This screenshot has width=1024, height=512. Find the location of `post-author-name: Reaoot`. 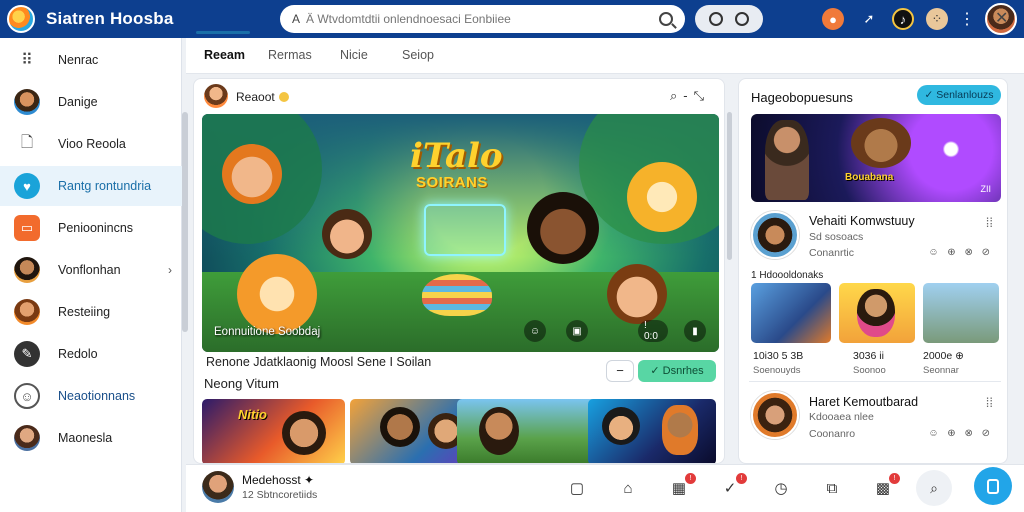

post-author-name: Reaoot is located at coordinates (262, 97).